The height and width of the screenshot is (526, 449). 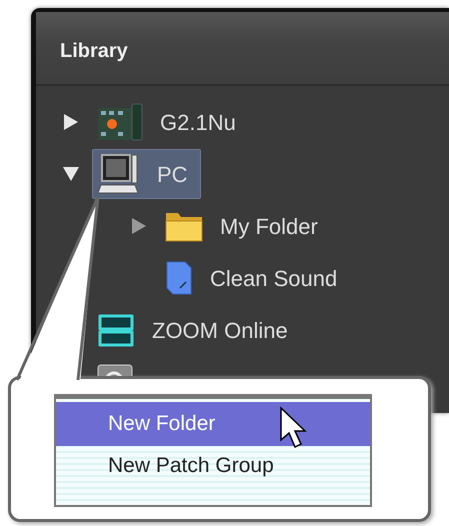 I want to click on tree-item: Clean Sound, so click(x=255, y=278).